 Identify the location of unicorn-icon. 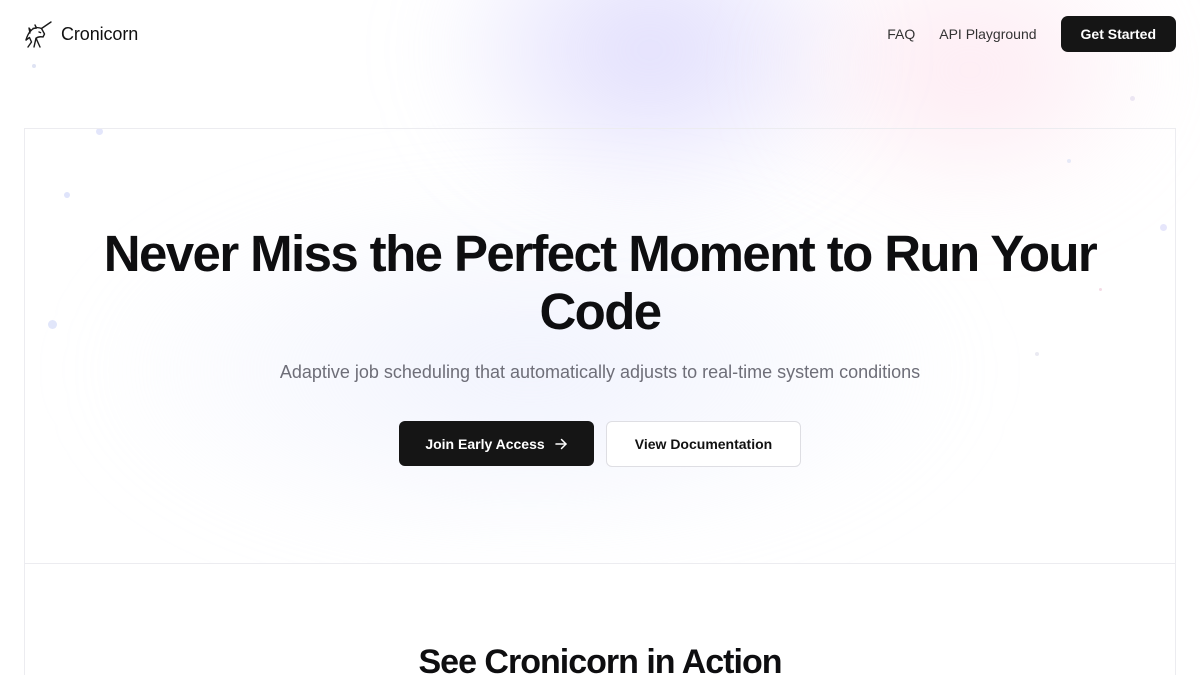
(38, 34).